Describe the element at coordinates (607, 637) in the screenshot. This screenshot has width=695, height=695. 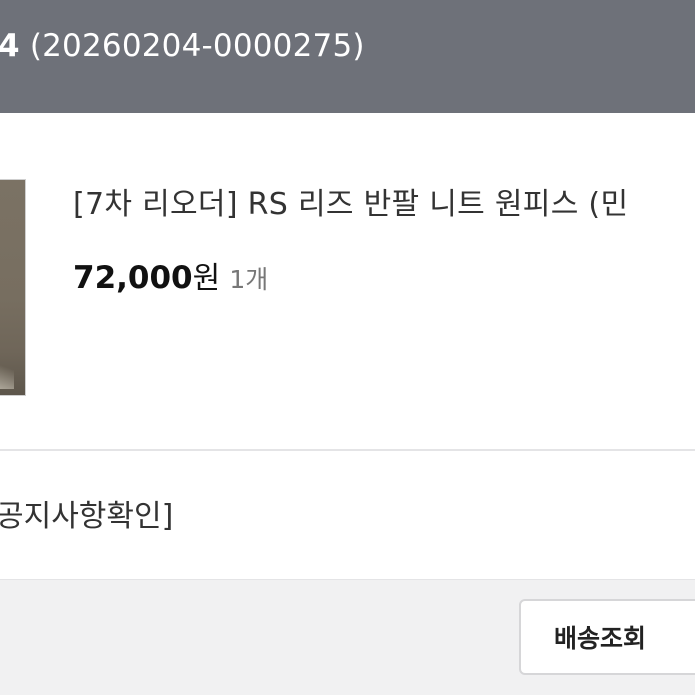
I see `track-delivery-button: 배송조회` at that location.